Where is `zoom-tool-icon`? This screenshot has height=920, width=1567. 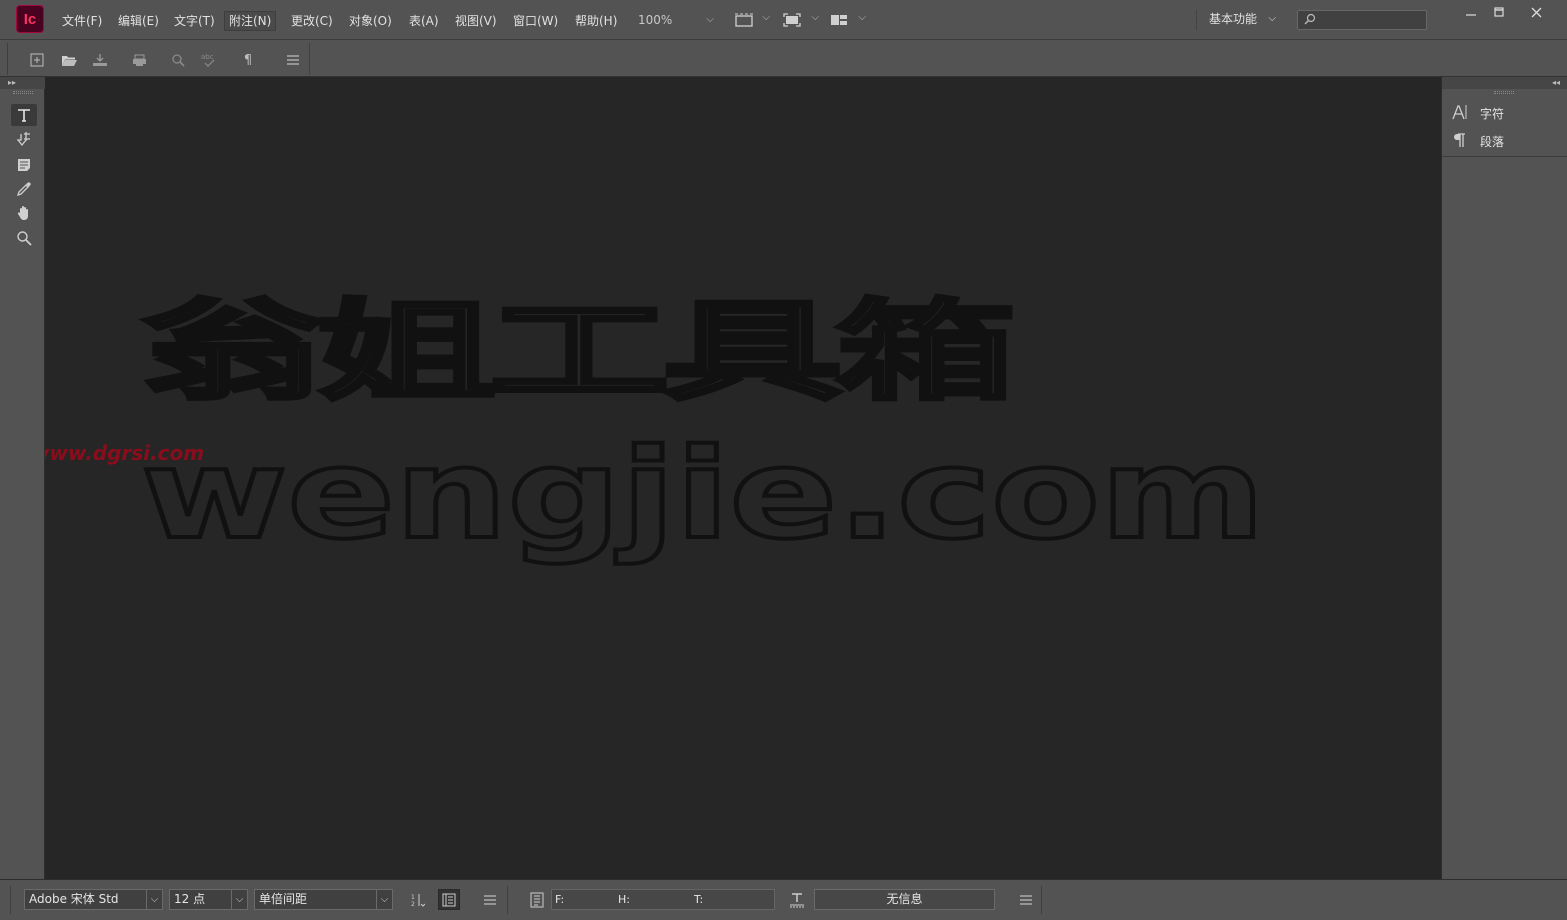
zoom-tool-icon is located at coordinates (24, 238).